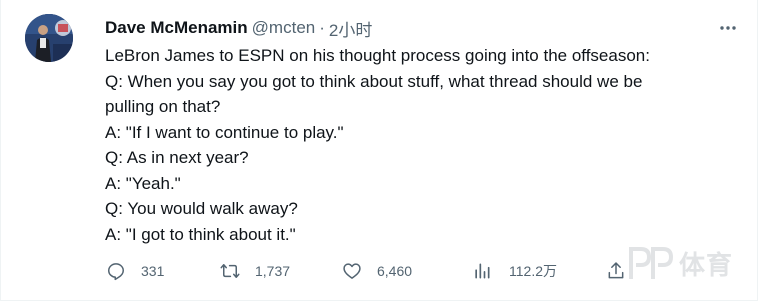 The image size is (758, 301). I want to click on share-button, so click(616, 271).